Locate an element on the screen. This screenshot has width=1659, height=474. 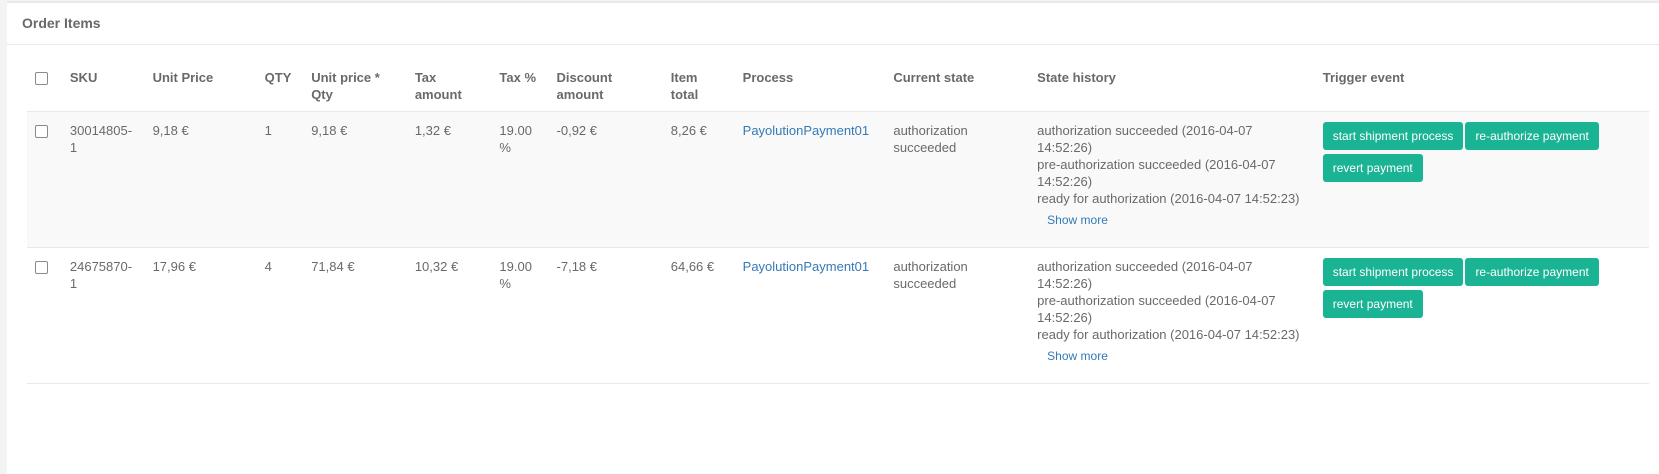
cell-item-total: 64,66 € is located at coordinates (698, 315).